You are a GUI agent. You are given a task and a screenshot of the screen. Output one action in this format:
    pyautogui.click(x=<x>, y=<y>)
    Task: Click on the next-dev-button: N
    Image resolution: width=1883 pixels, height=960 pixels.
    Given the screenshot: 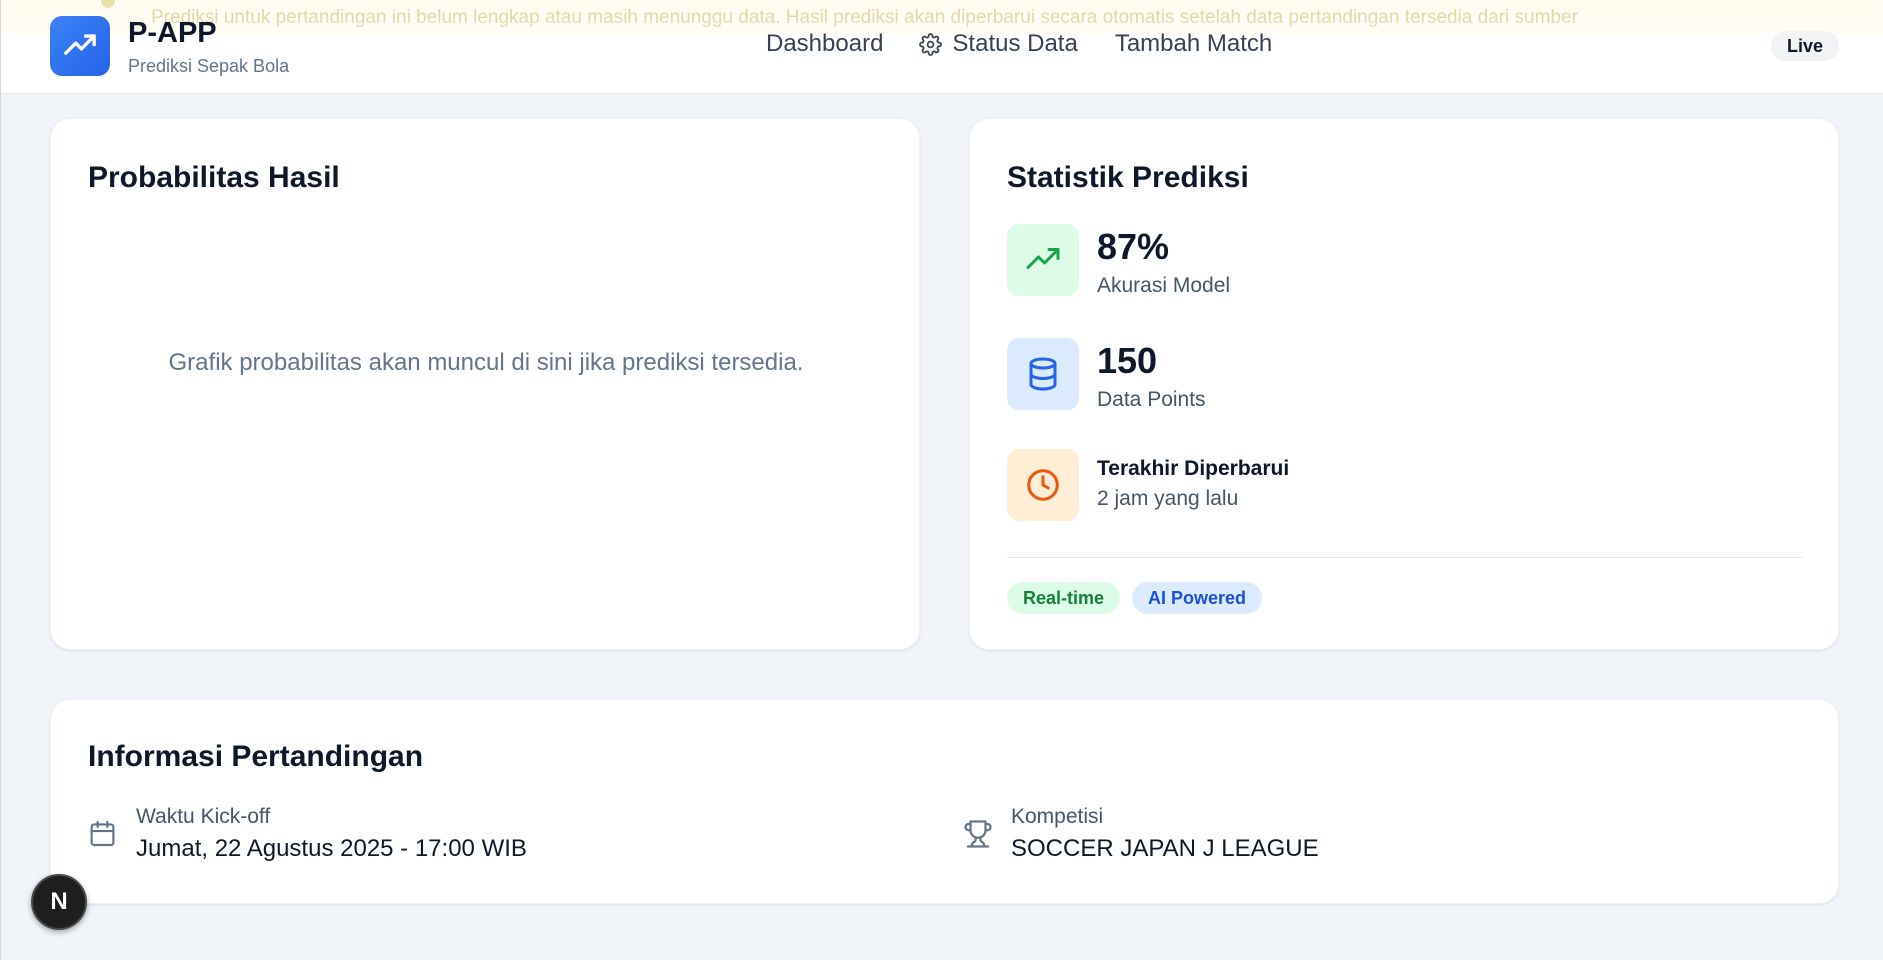 What is the action you would take?
    pyautogui.click(x=59, y=902)
    